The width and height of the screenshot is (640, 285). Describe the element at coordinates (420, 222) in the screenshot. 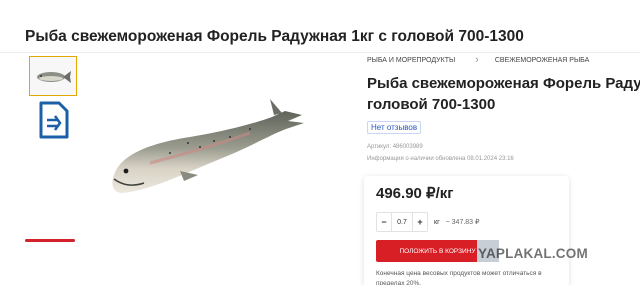

I see `increase-quantity-button: +` at that location.